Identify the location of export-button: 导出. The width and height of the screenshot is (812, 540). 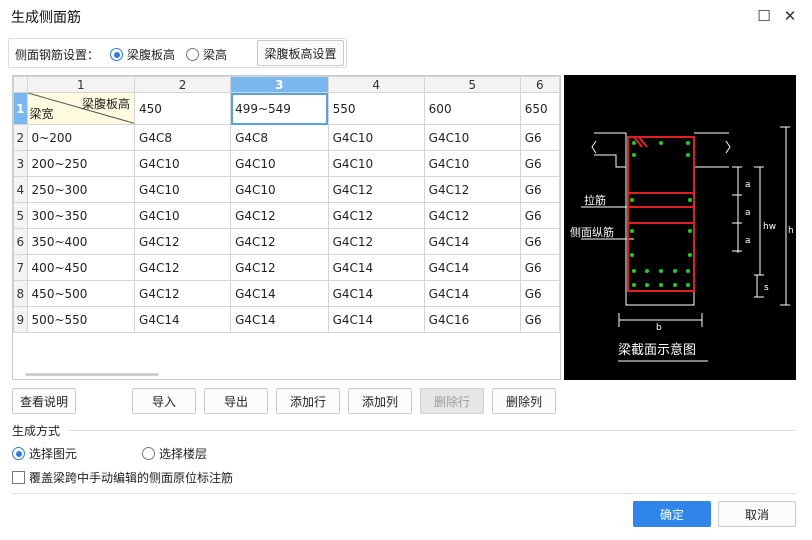
(236, 401).